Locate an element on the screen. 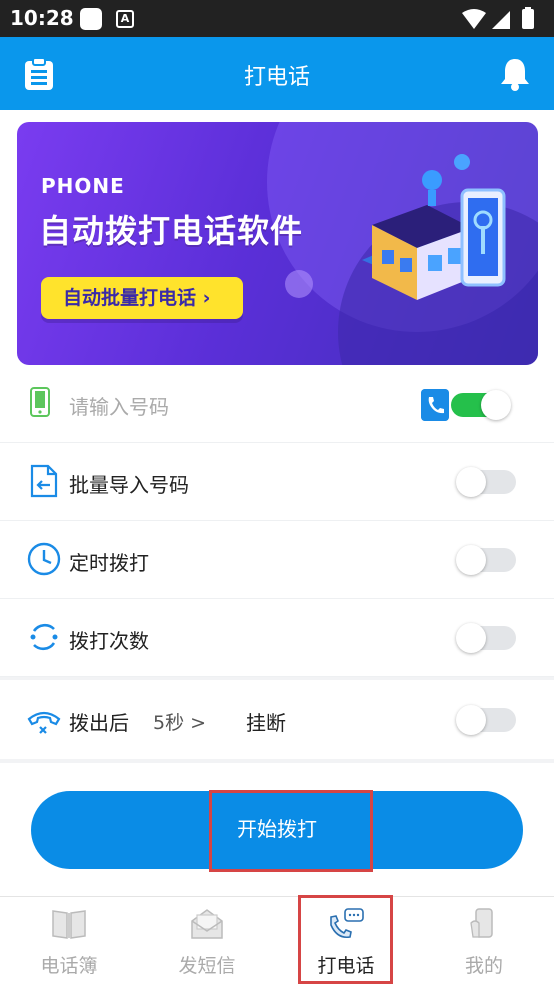 This screenshot has height=984, width=554. phone-input-row: 请输入号码 is located at coordinates (277, 404).